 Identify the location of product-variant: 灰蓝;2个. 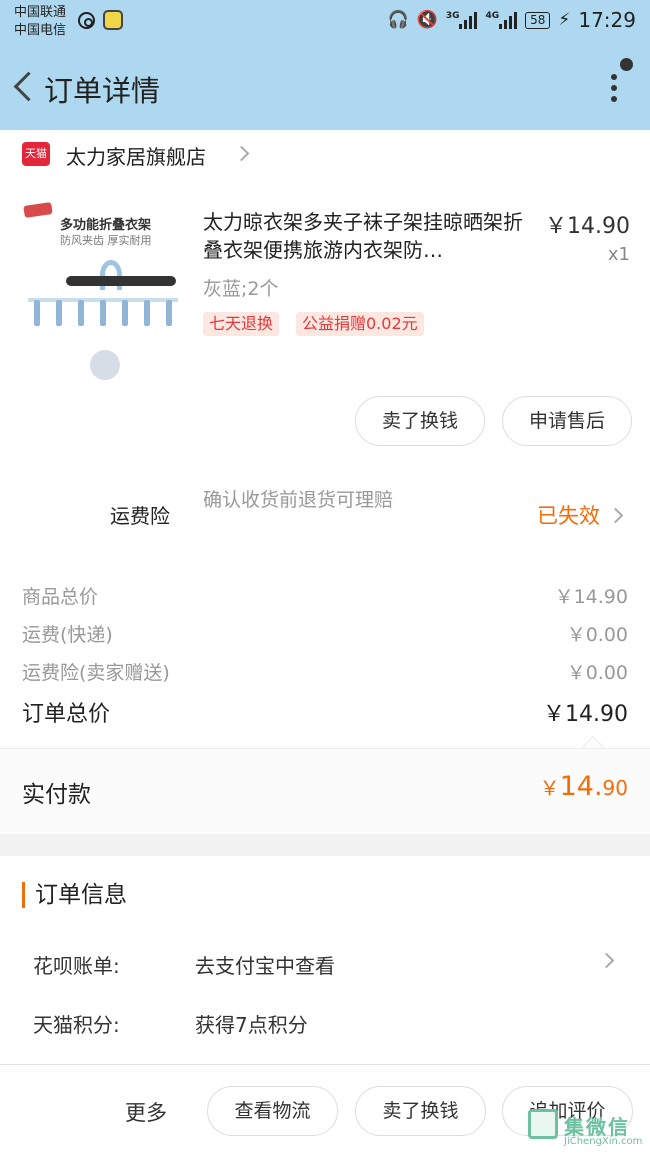
(241, 289).